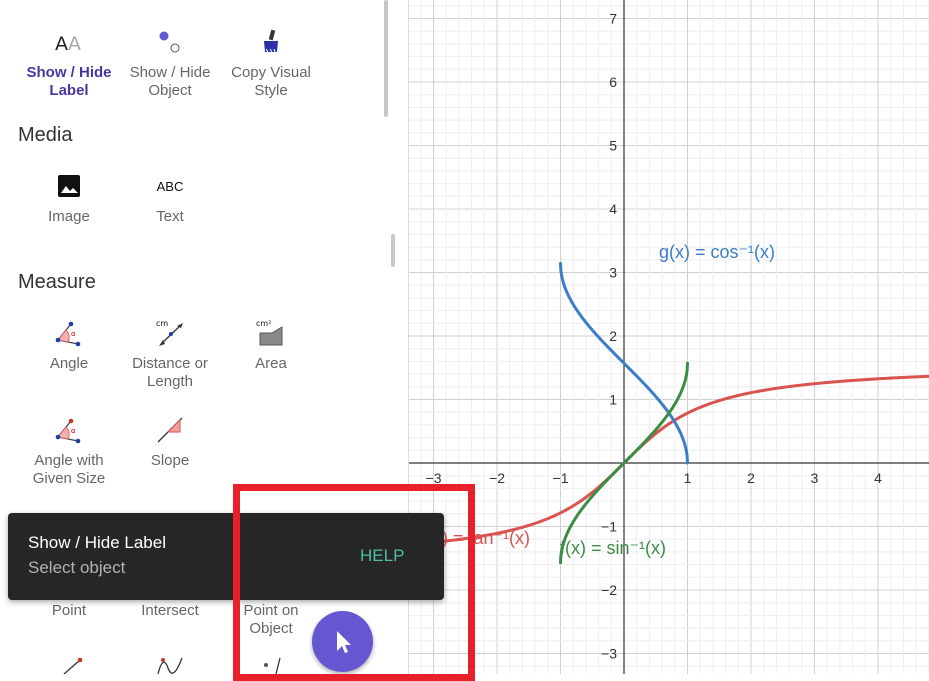  I want to click on y-tick-label: 7, so click(613, 19).